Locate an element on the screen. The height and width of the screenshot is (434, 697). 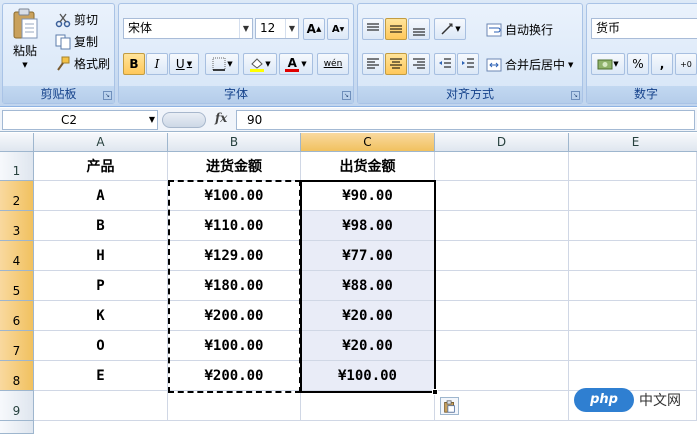
column-header-e: E is located at coordinates (633, 142).